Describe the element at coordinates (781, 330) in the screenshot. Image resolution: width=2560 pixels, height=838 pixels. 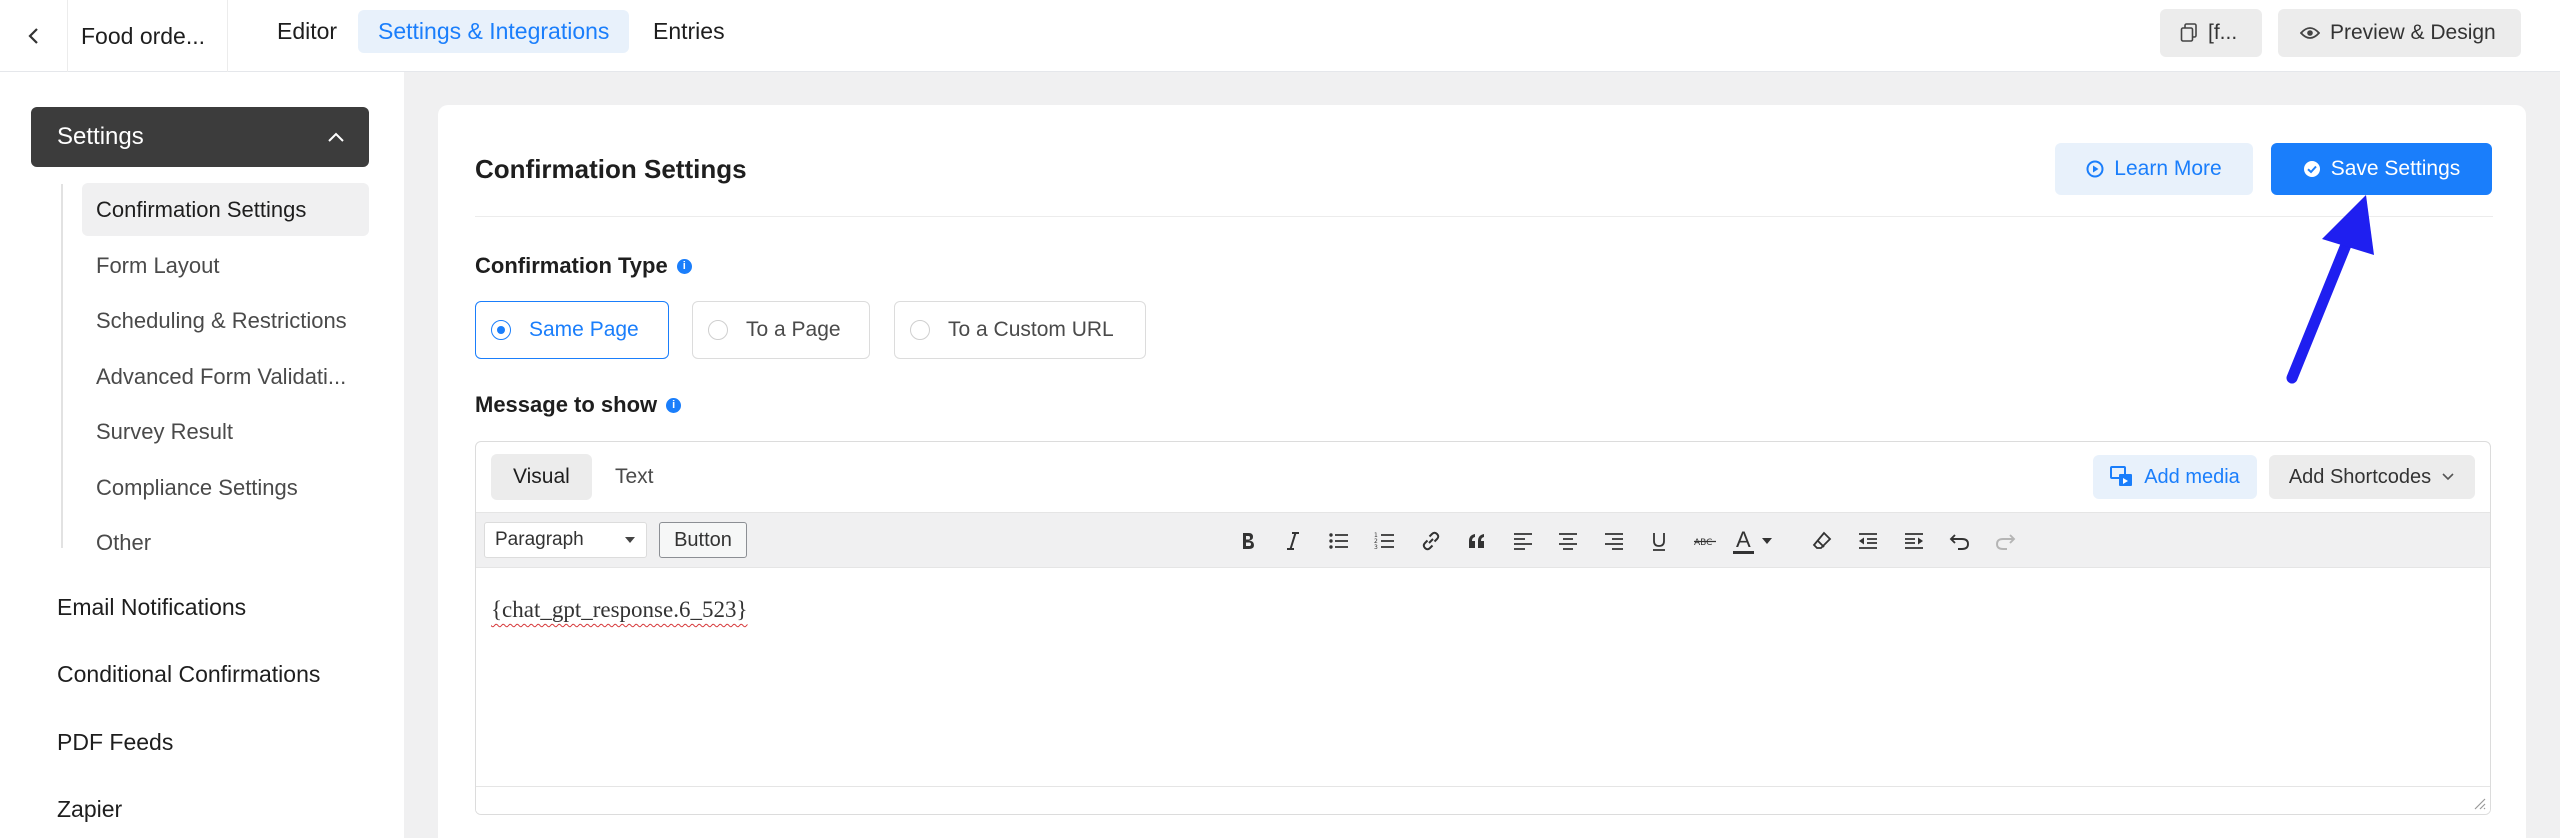
I see `radio-to-a-page: To a Page` at that location.